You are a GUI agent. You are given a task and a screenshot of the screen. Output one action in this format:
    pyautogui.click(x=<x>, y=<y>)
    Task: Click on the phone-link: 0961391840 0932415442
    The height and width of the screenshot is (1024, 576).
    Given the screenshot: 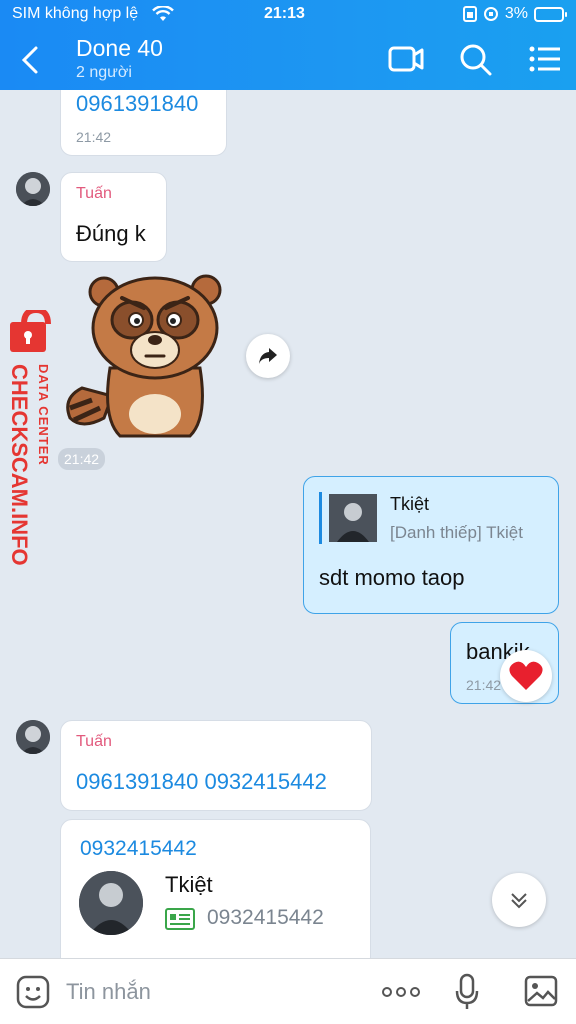 What is the action you would take?
    pyautogui.click(x=201, y=782)
    